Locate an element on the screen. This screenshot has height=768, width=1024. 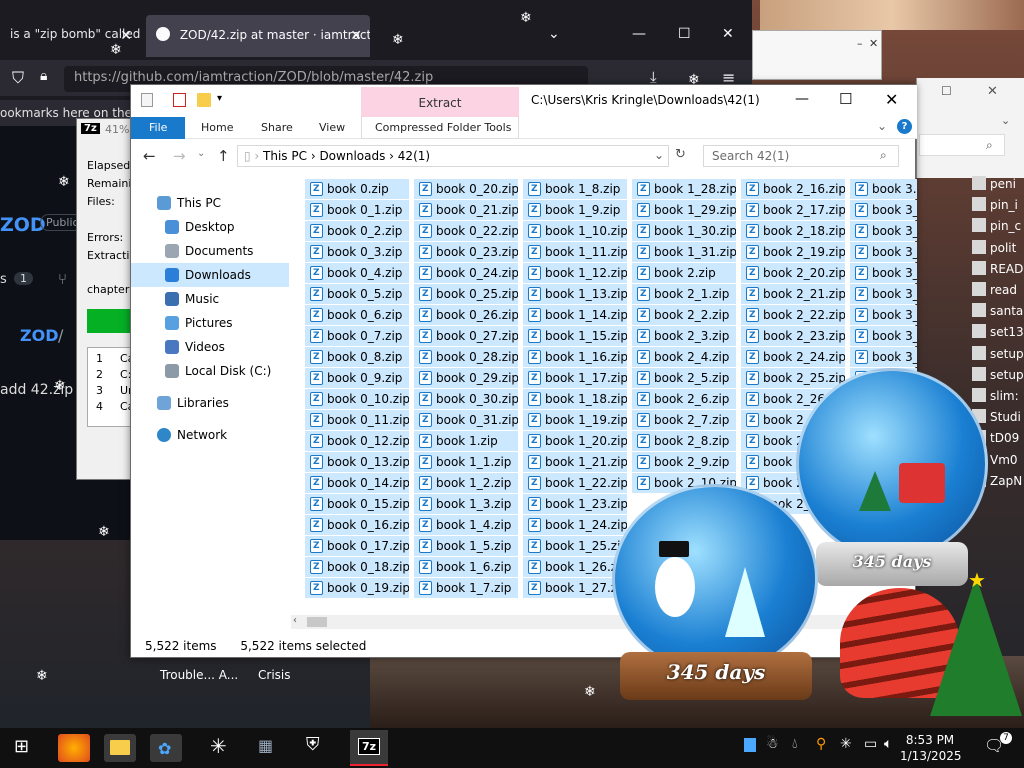
file-item: book 3_1.zip is located at coordinates (883, 210).